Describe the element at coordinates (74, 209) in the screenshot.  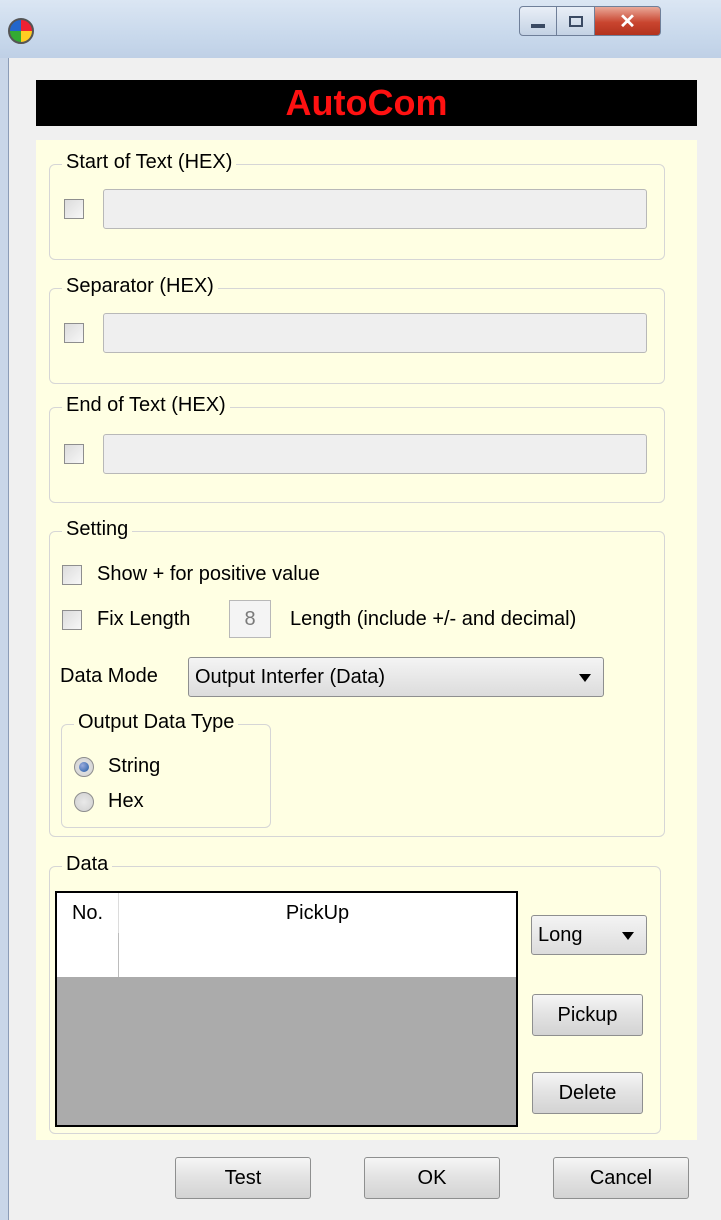
I see `start-of-text-checkbox` at that location.